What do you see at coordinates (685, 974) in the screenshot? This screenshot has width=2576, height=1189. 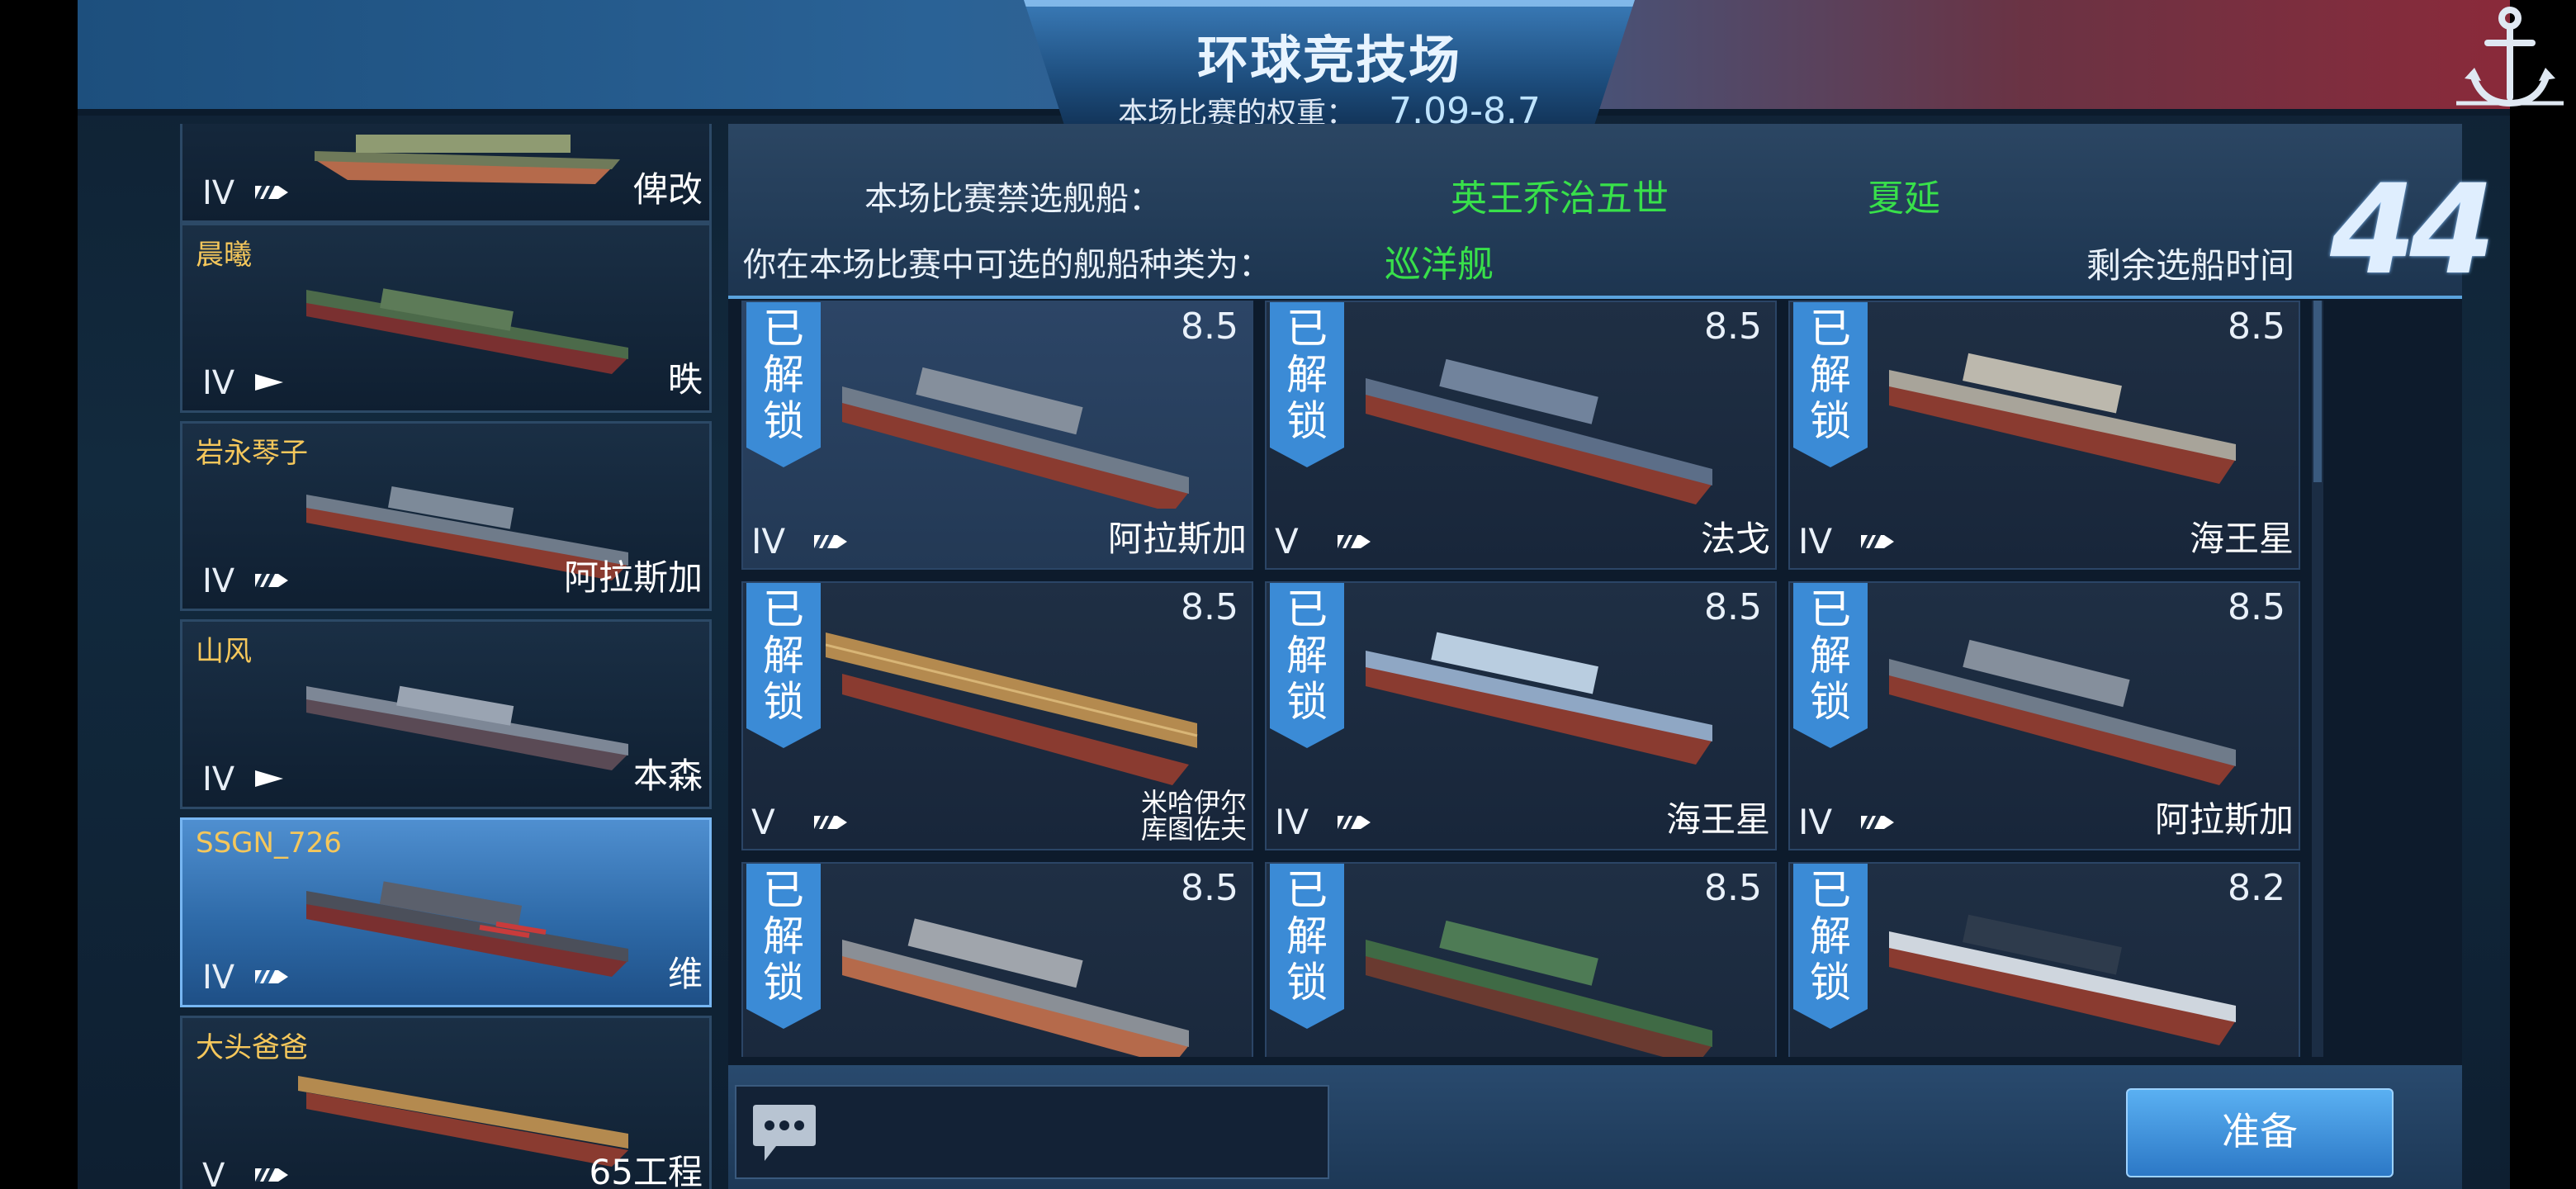 I see `ship-name: 维` at bounding box center [685, 974].